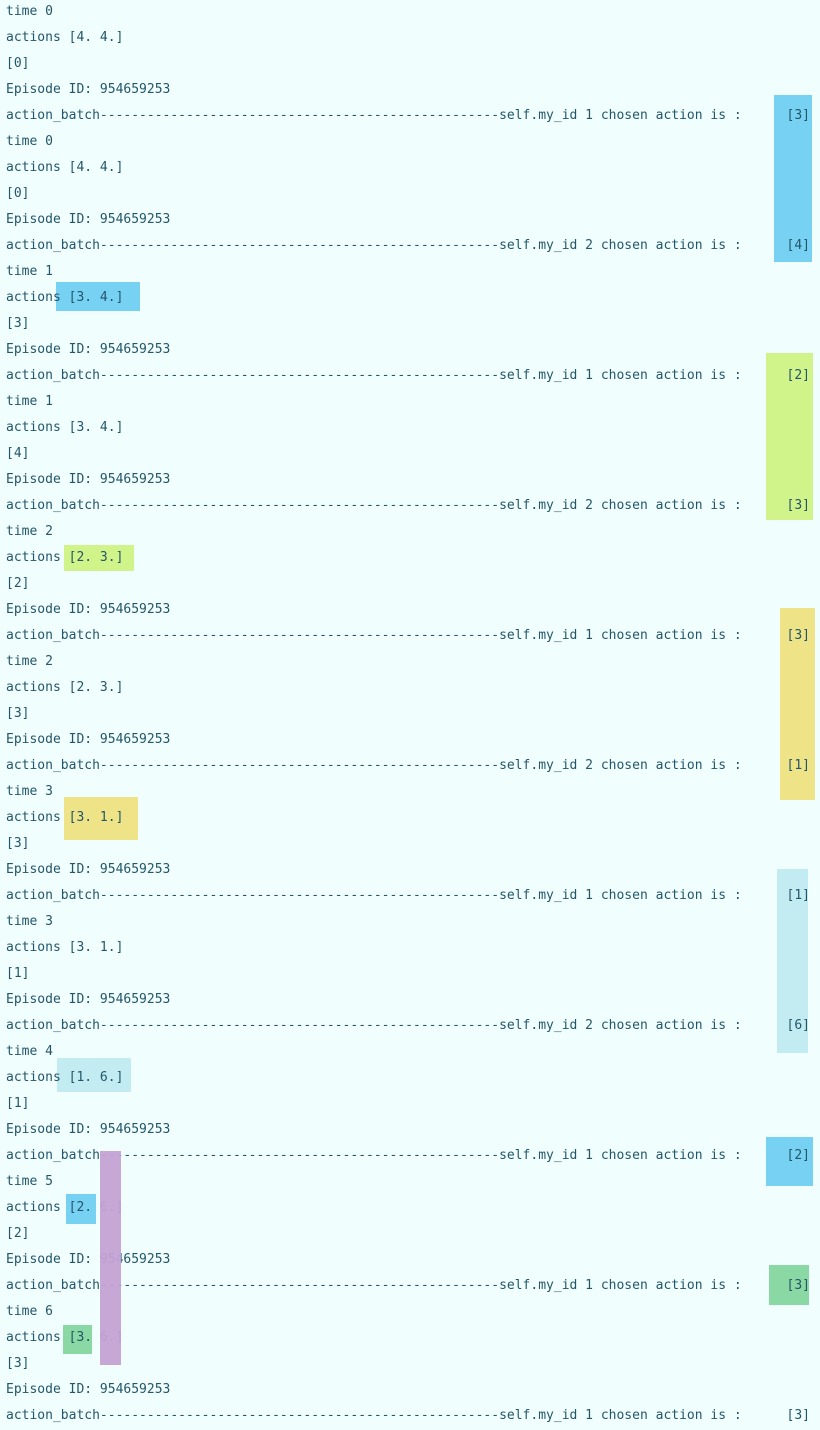 The image size is (820, 1430). I want to click on log-line: actions [1. 6.], so click(65, 1077).